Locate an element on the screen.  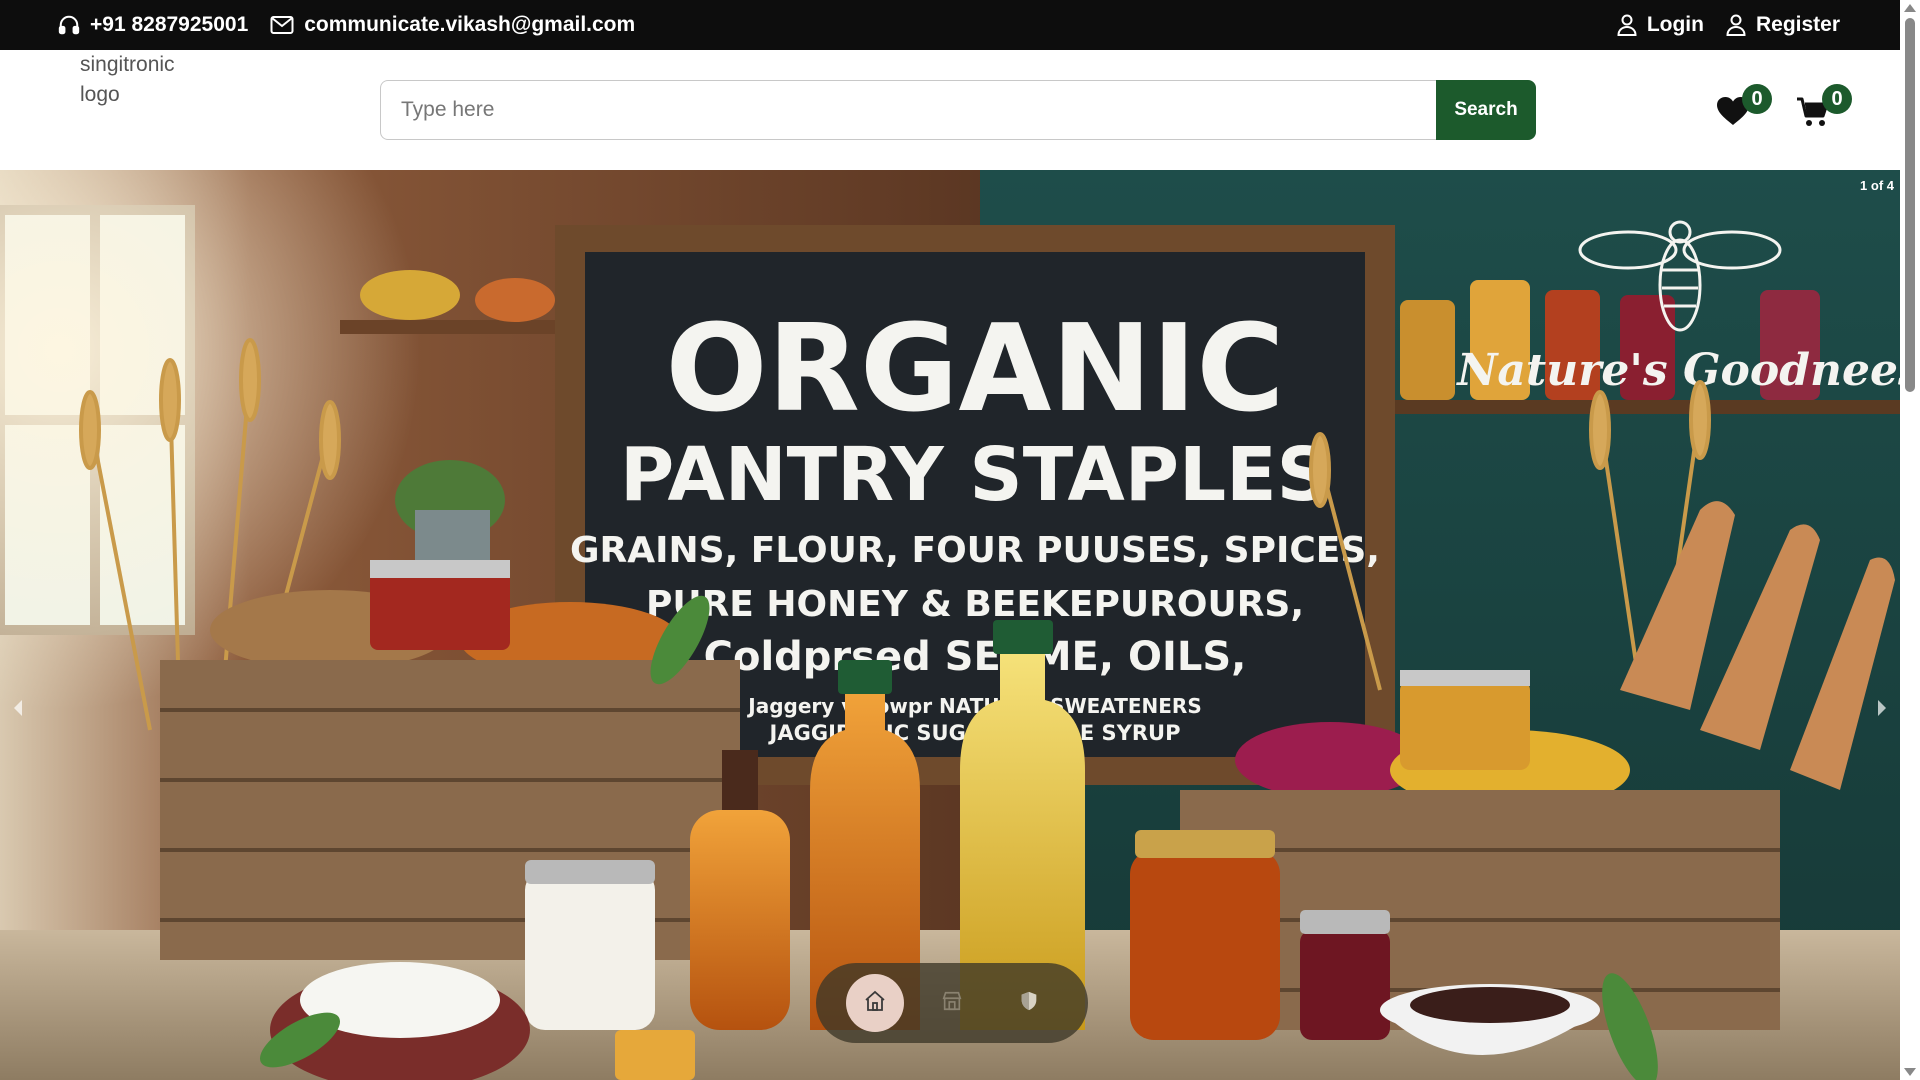
chevron-right-icon is located at coordinates (1882, 715).